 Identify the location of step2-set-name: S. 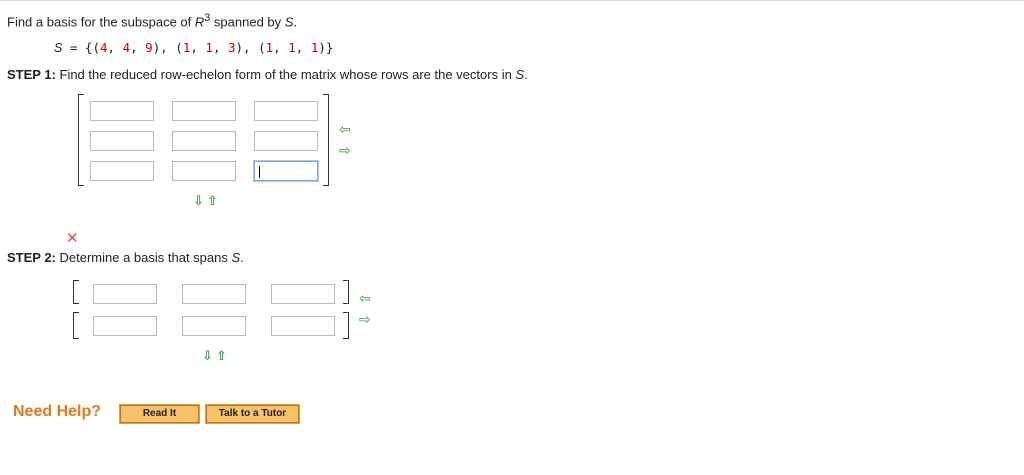
(236, 257).